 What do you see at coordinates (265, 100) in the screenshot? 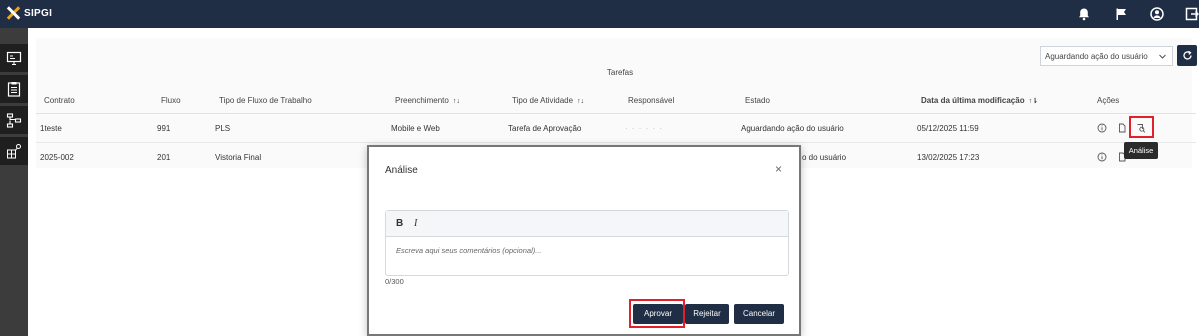
I see `header-tipo-fluxo: Tipo de Fluxo de Trabalho` at bounding box center [265, 100].